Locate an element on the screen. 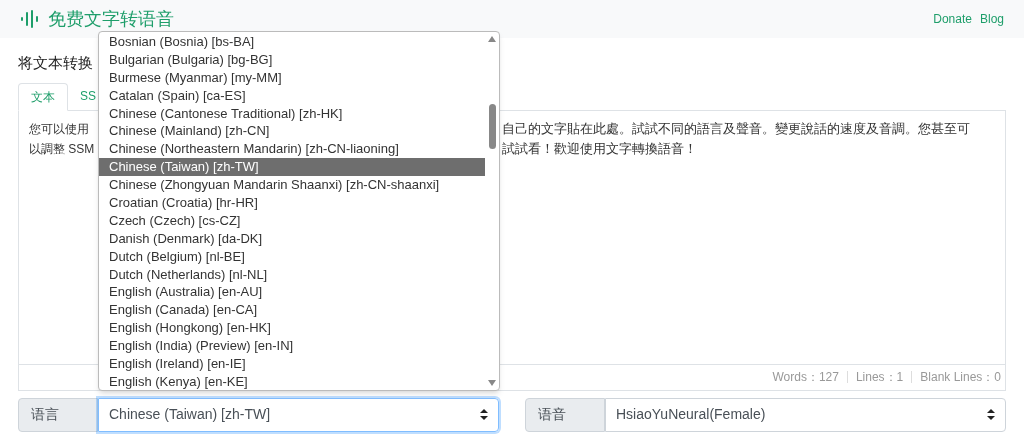  dropdown-option: Burmese (Myanmar) [my-MM] is located at coordinates (292, 77).